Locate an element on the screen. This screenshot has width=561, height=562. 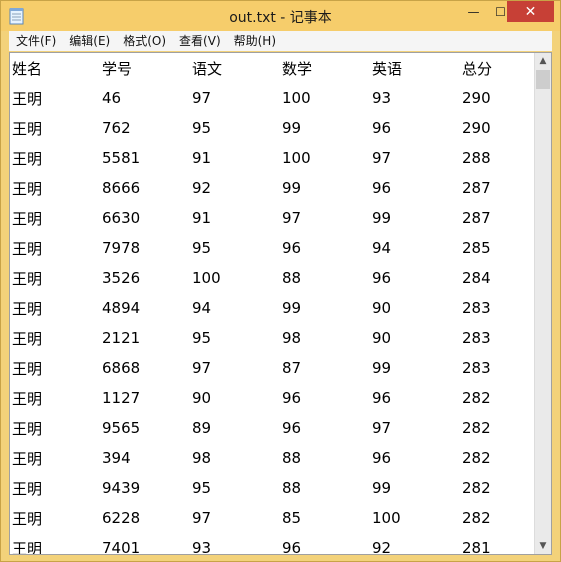
text-line: 王明 1127 90 96 96 282 is located at coordinates (273, 398).